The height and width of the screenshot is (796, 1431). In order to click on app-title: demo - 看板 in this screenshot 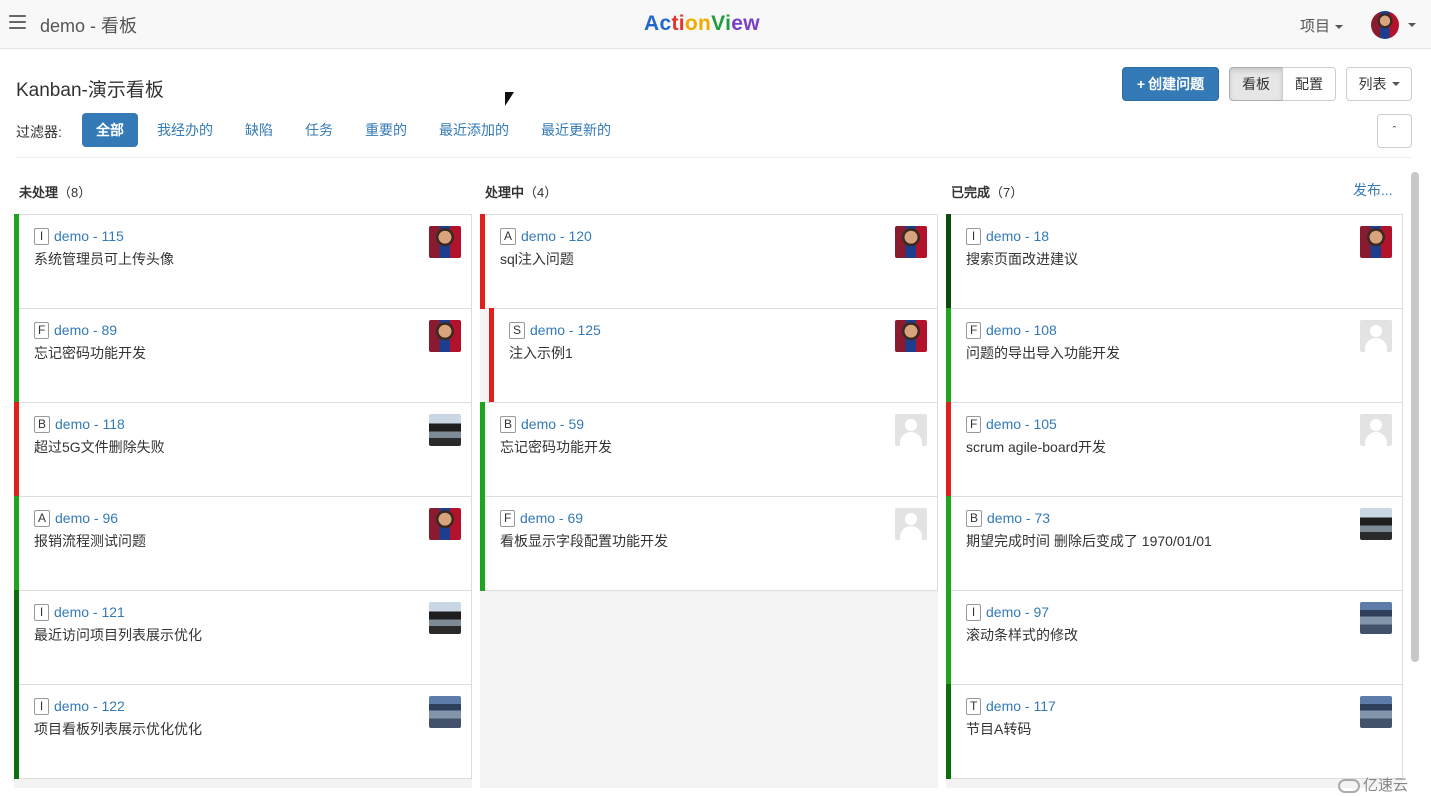, I will do `click(89, 26)`.